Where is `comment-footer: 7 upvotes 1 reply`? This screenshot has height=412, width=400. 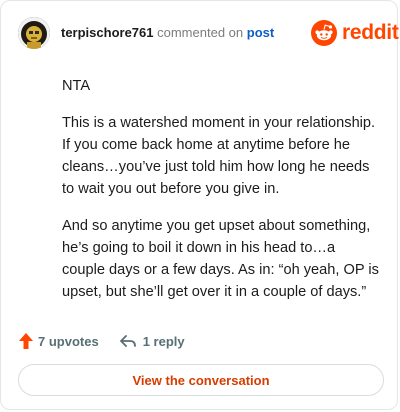 comment-footer: 7 upvotes 1 reply is located at coordinates (101, 341).